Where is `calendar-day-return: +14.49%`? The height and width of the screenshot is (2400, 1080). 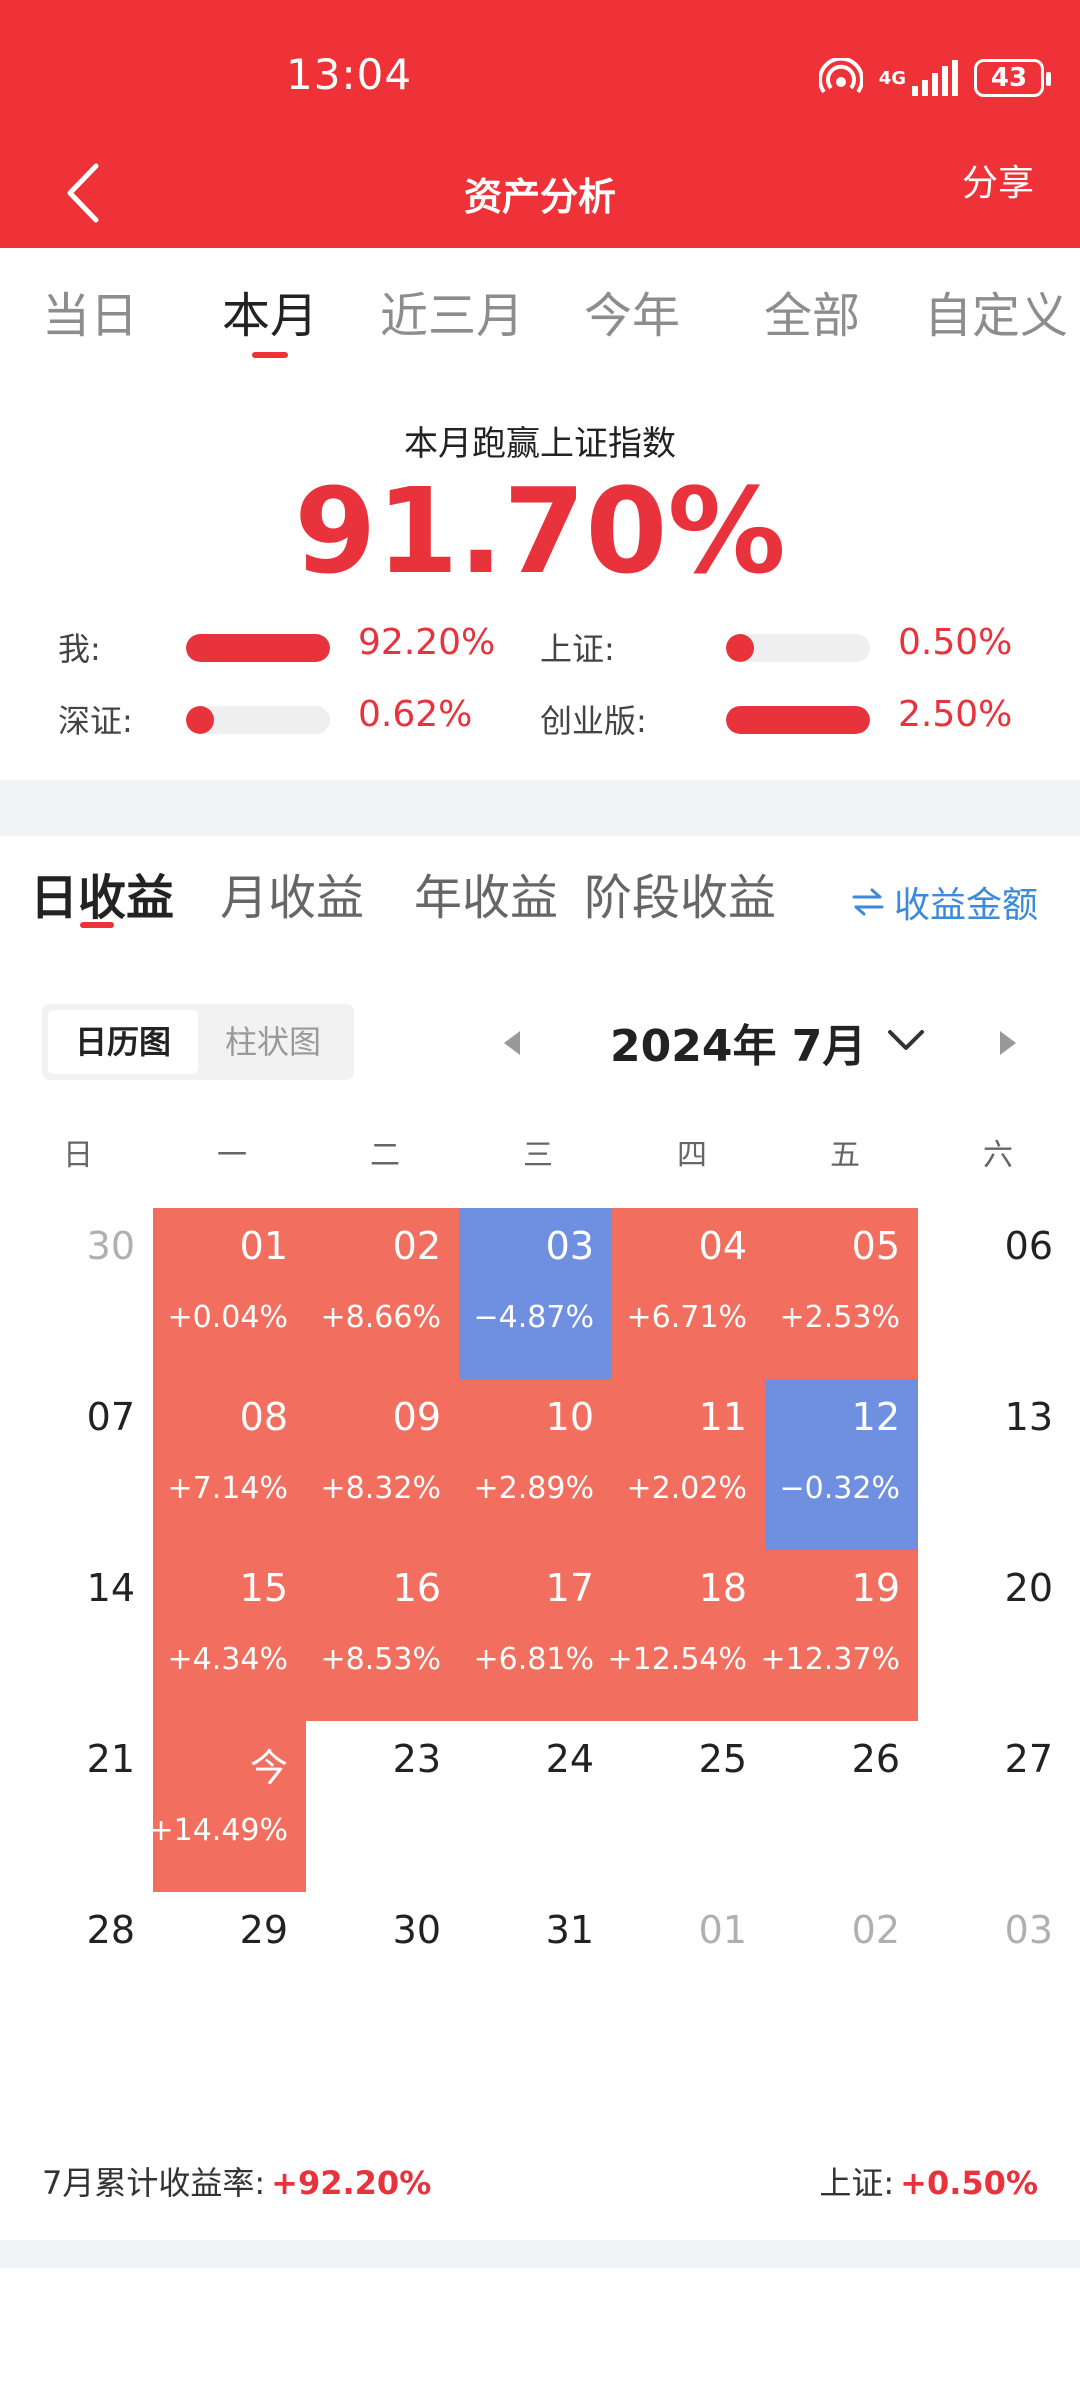
calendar-day-return: +14.49% is located at coordinates (218, 1830).